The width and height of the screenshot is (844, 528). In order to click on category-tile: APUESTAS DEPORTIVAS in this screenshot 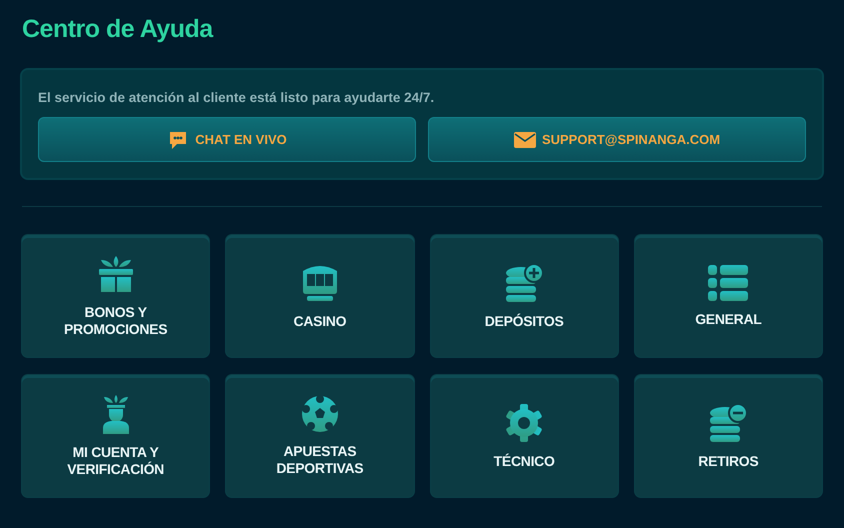, I will do `click(320, 436)`.